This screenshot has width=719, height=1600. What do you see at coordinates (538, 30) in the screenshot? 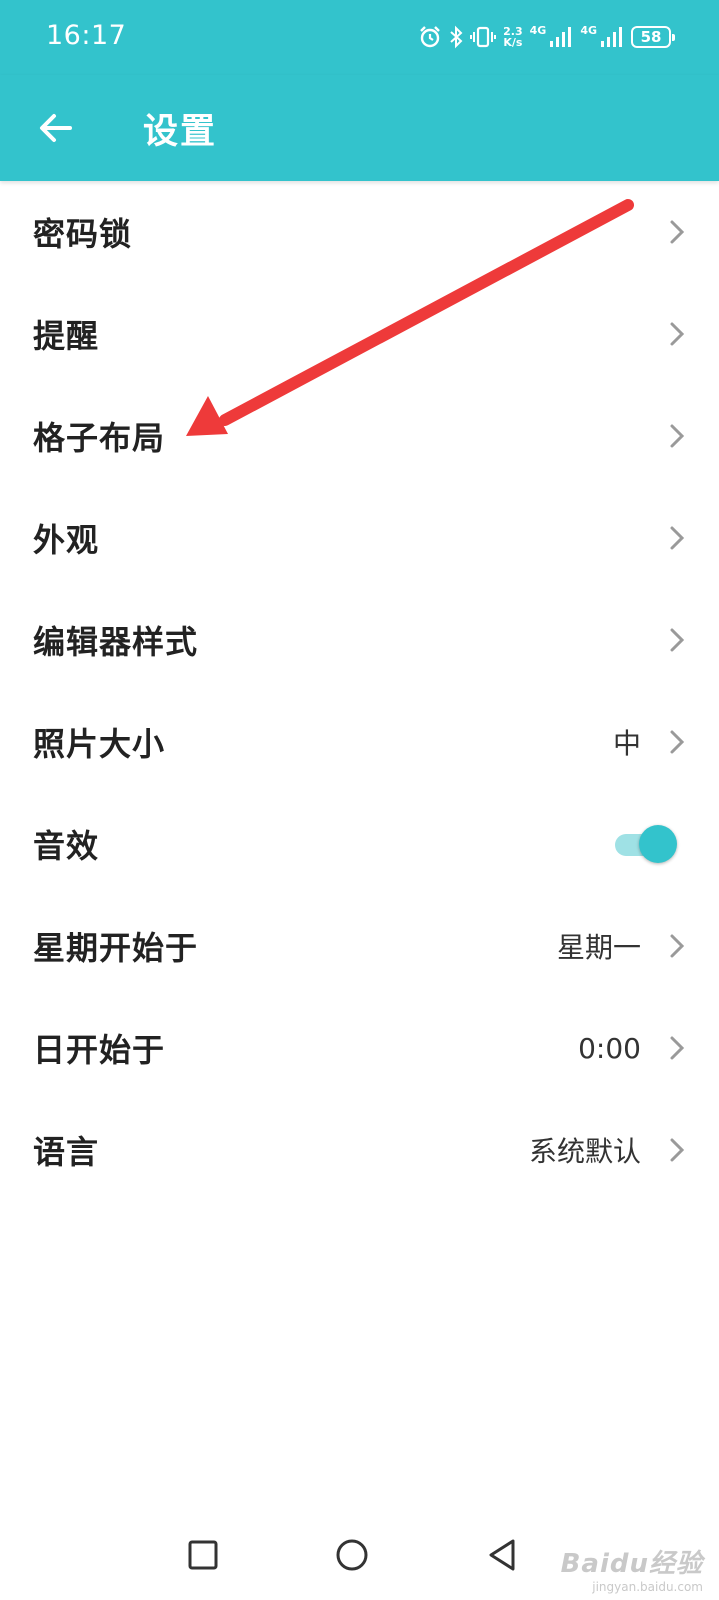
I see `network-type-1: 4G` at bounding box center [538, 30].